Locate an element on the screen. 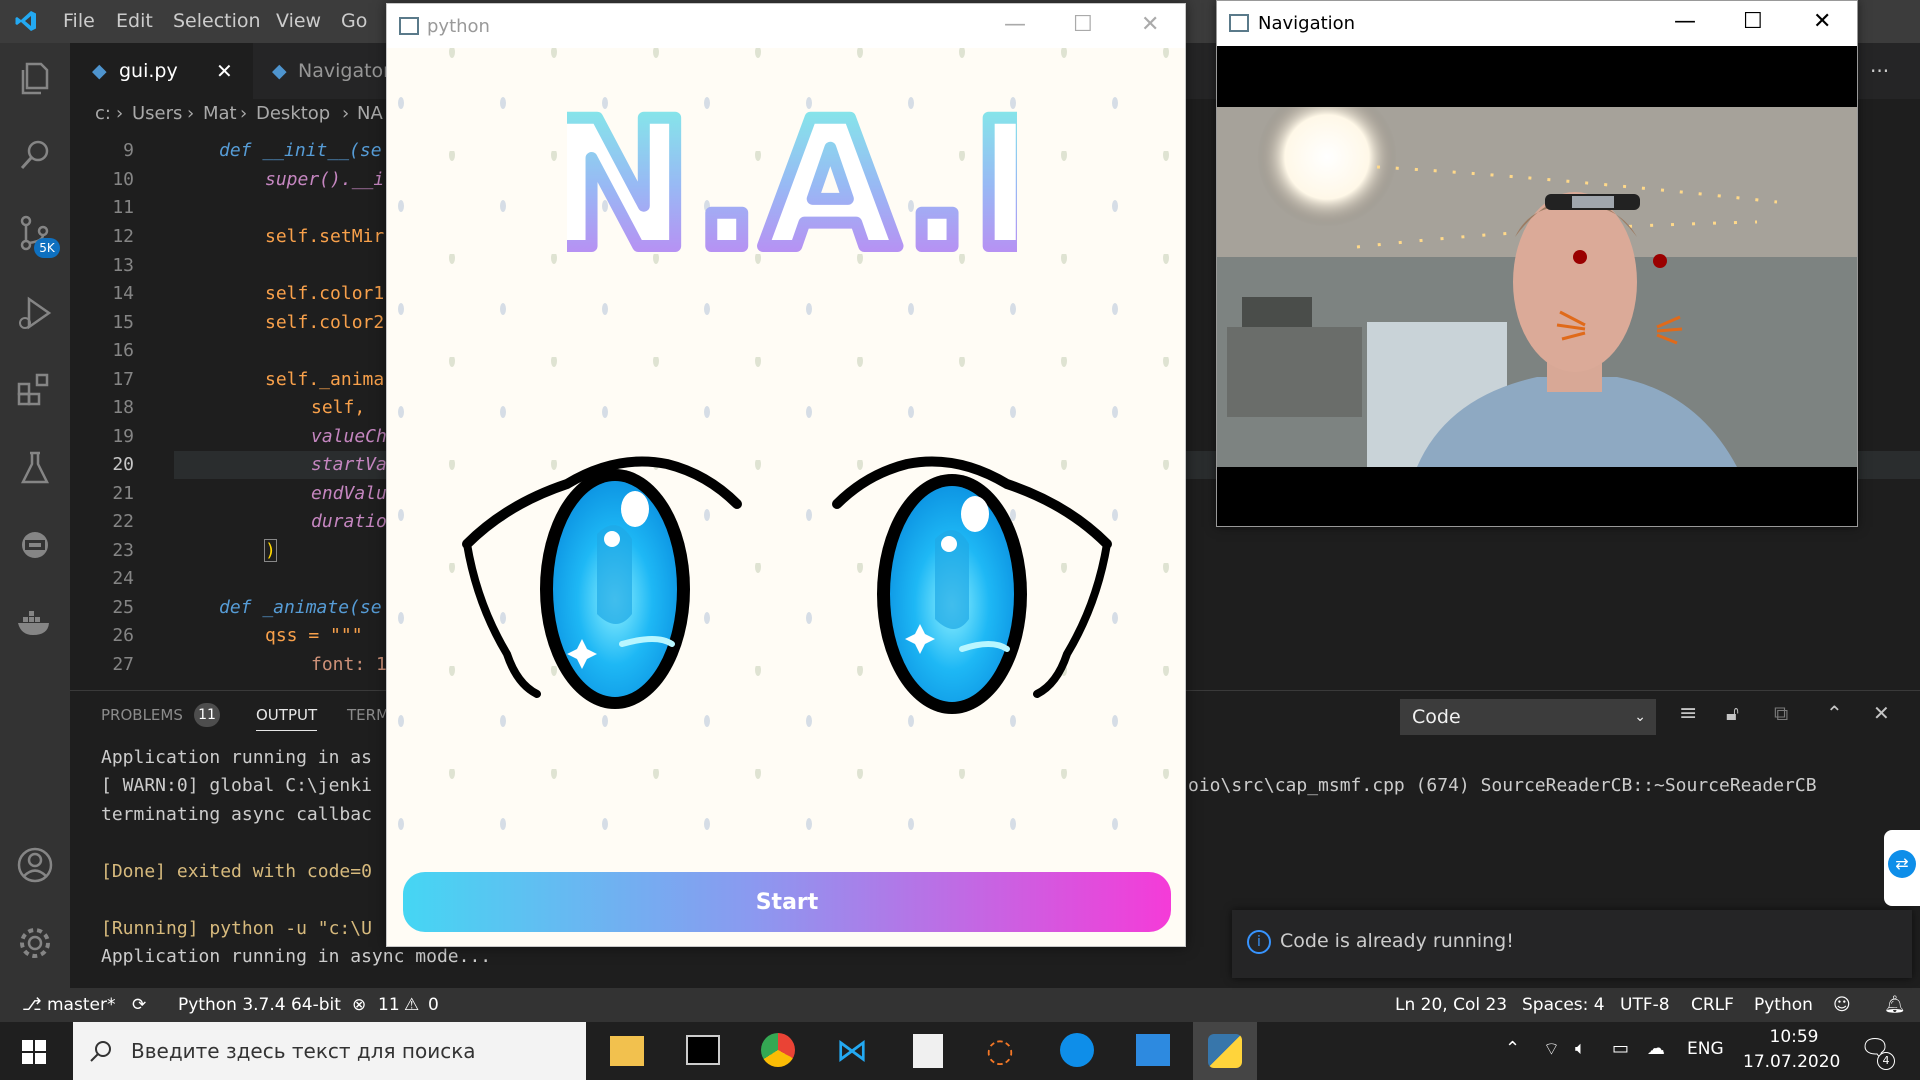 The height and width of the screenshot is (1080, 1920). more-actions-icon: ··· is located at coordinates (1879, 71).